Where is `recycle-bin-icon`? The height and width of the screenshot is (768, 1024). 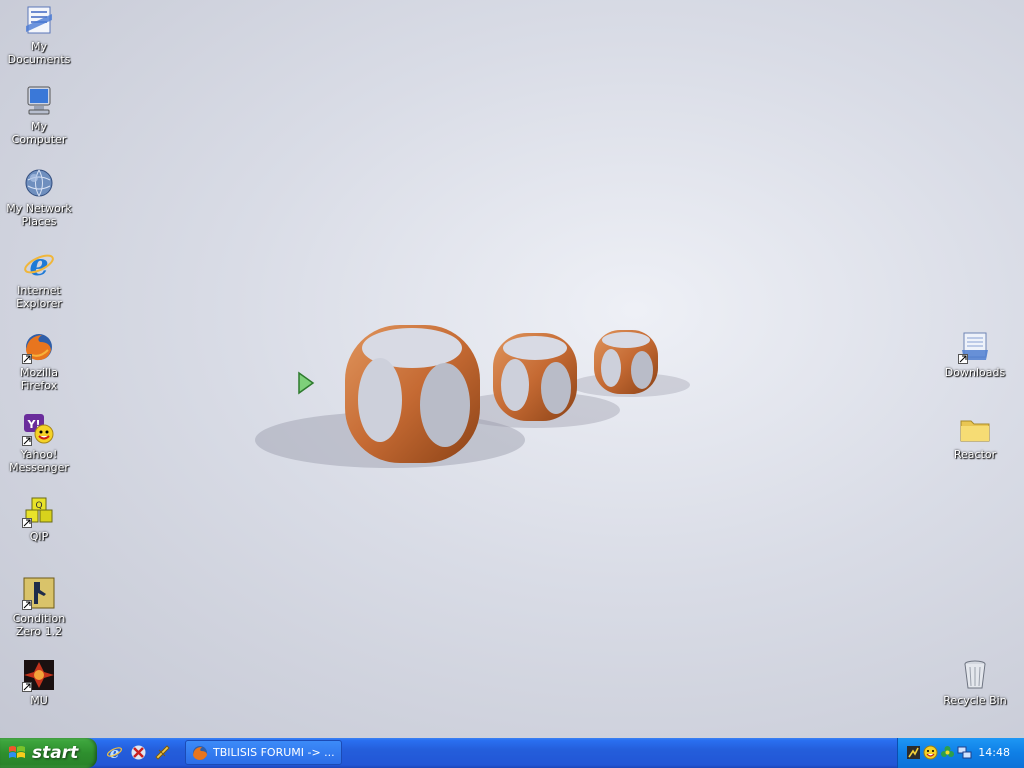
recycle-bin-icon is located at coordinates (975, 675).